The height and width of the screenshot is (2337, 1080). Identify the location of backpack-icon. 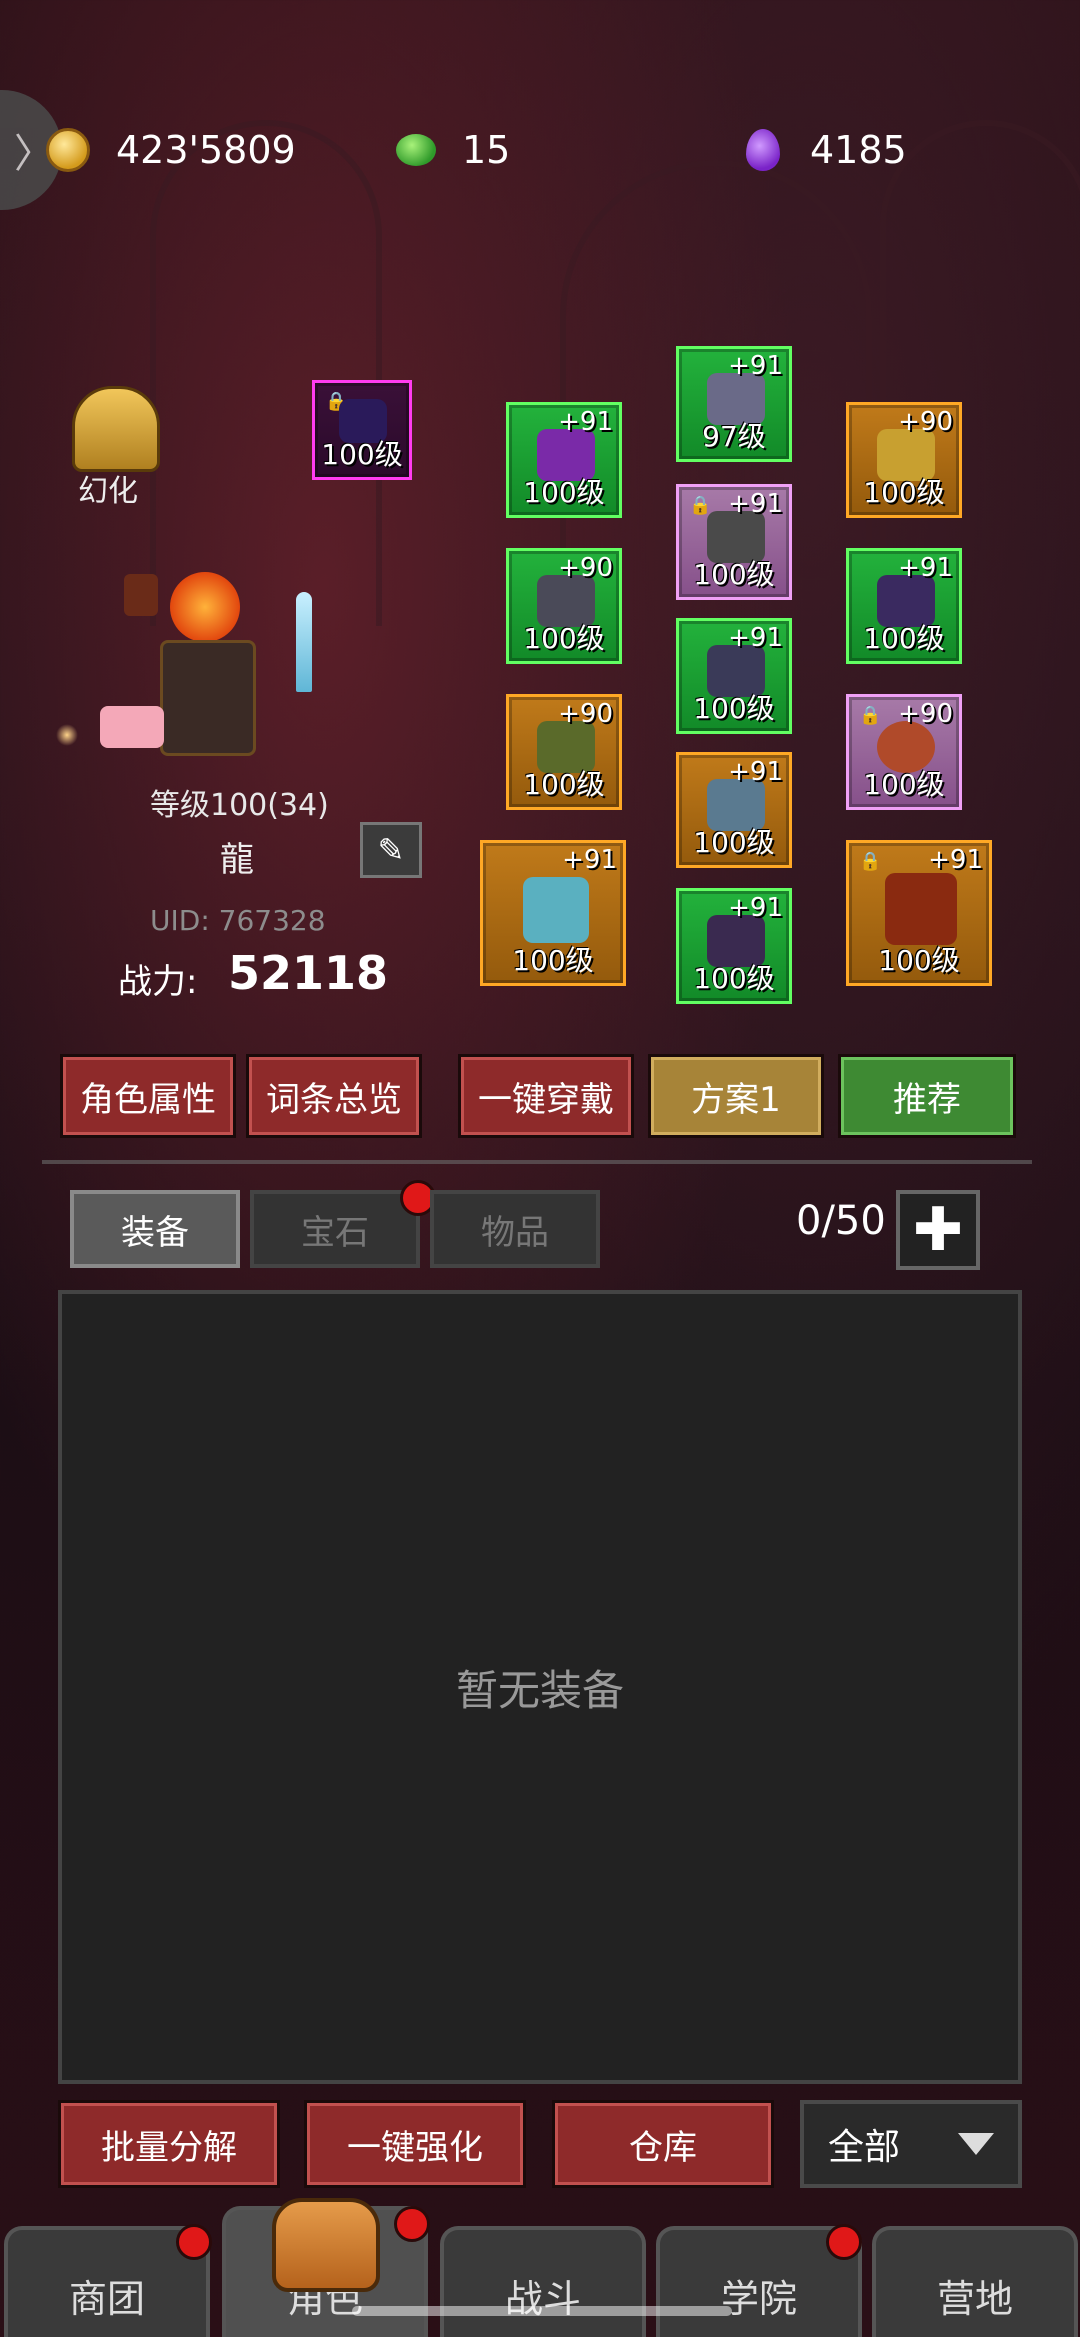
(326, 2245).